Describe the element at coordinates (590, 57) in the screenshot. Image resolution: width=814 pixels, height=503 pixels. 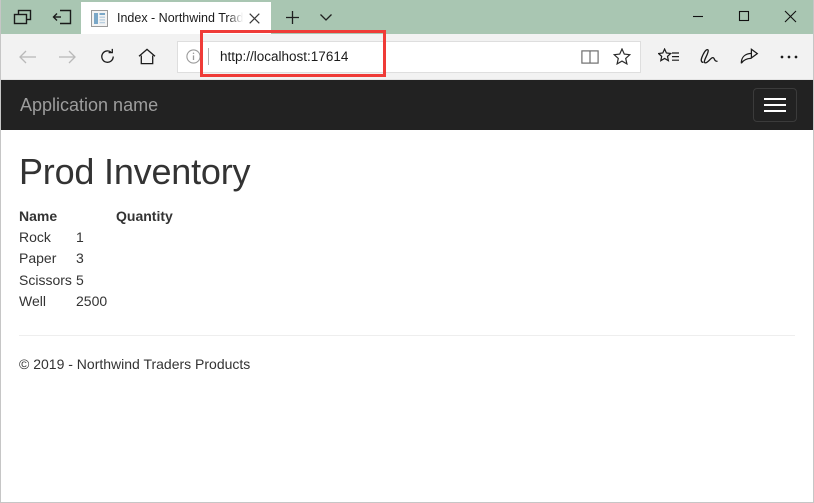
I see `reading-view-icon` at that location.